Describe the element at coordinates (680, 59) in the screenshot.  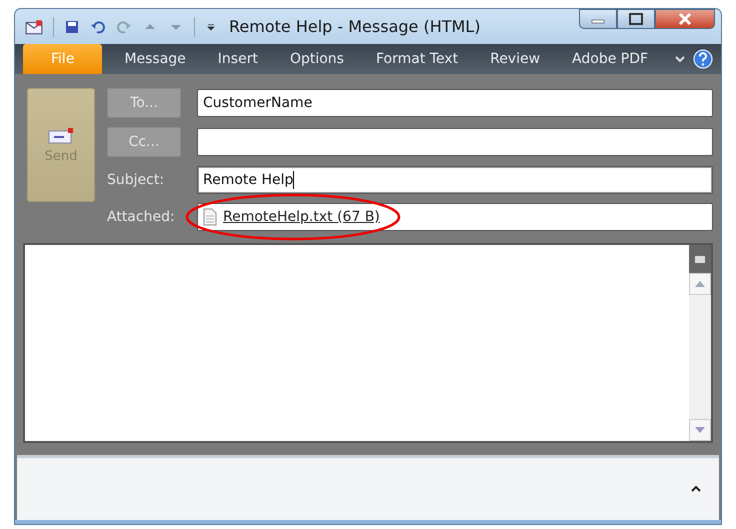
I see `chevron-down-icon` at that location.